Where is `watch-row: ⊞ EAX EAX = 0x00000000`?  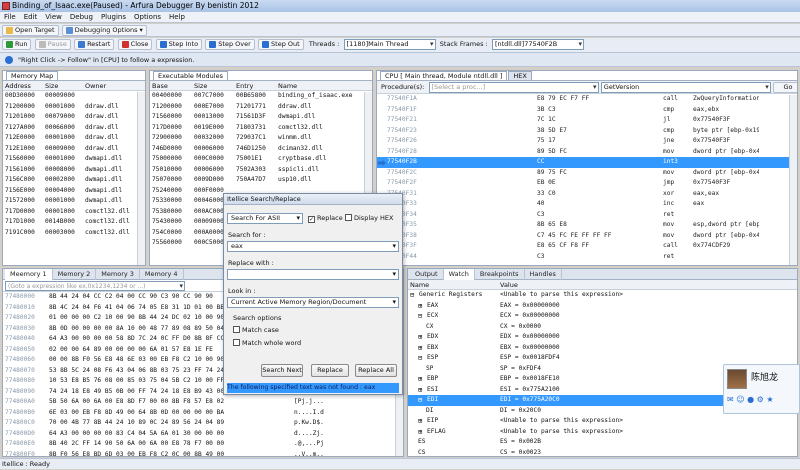 watch-row: ⊞ EAX EAX = 0x00000000 is located at coordinates (602, 306).